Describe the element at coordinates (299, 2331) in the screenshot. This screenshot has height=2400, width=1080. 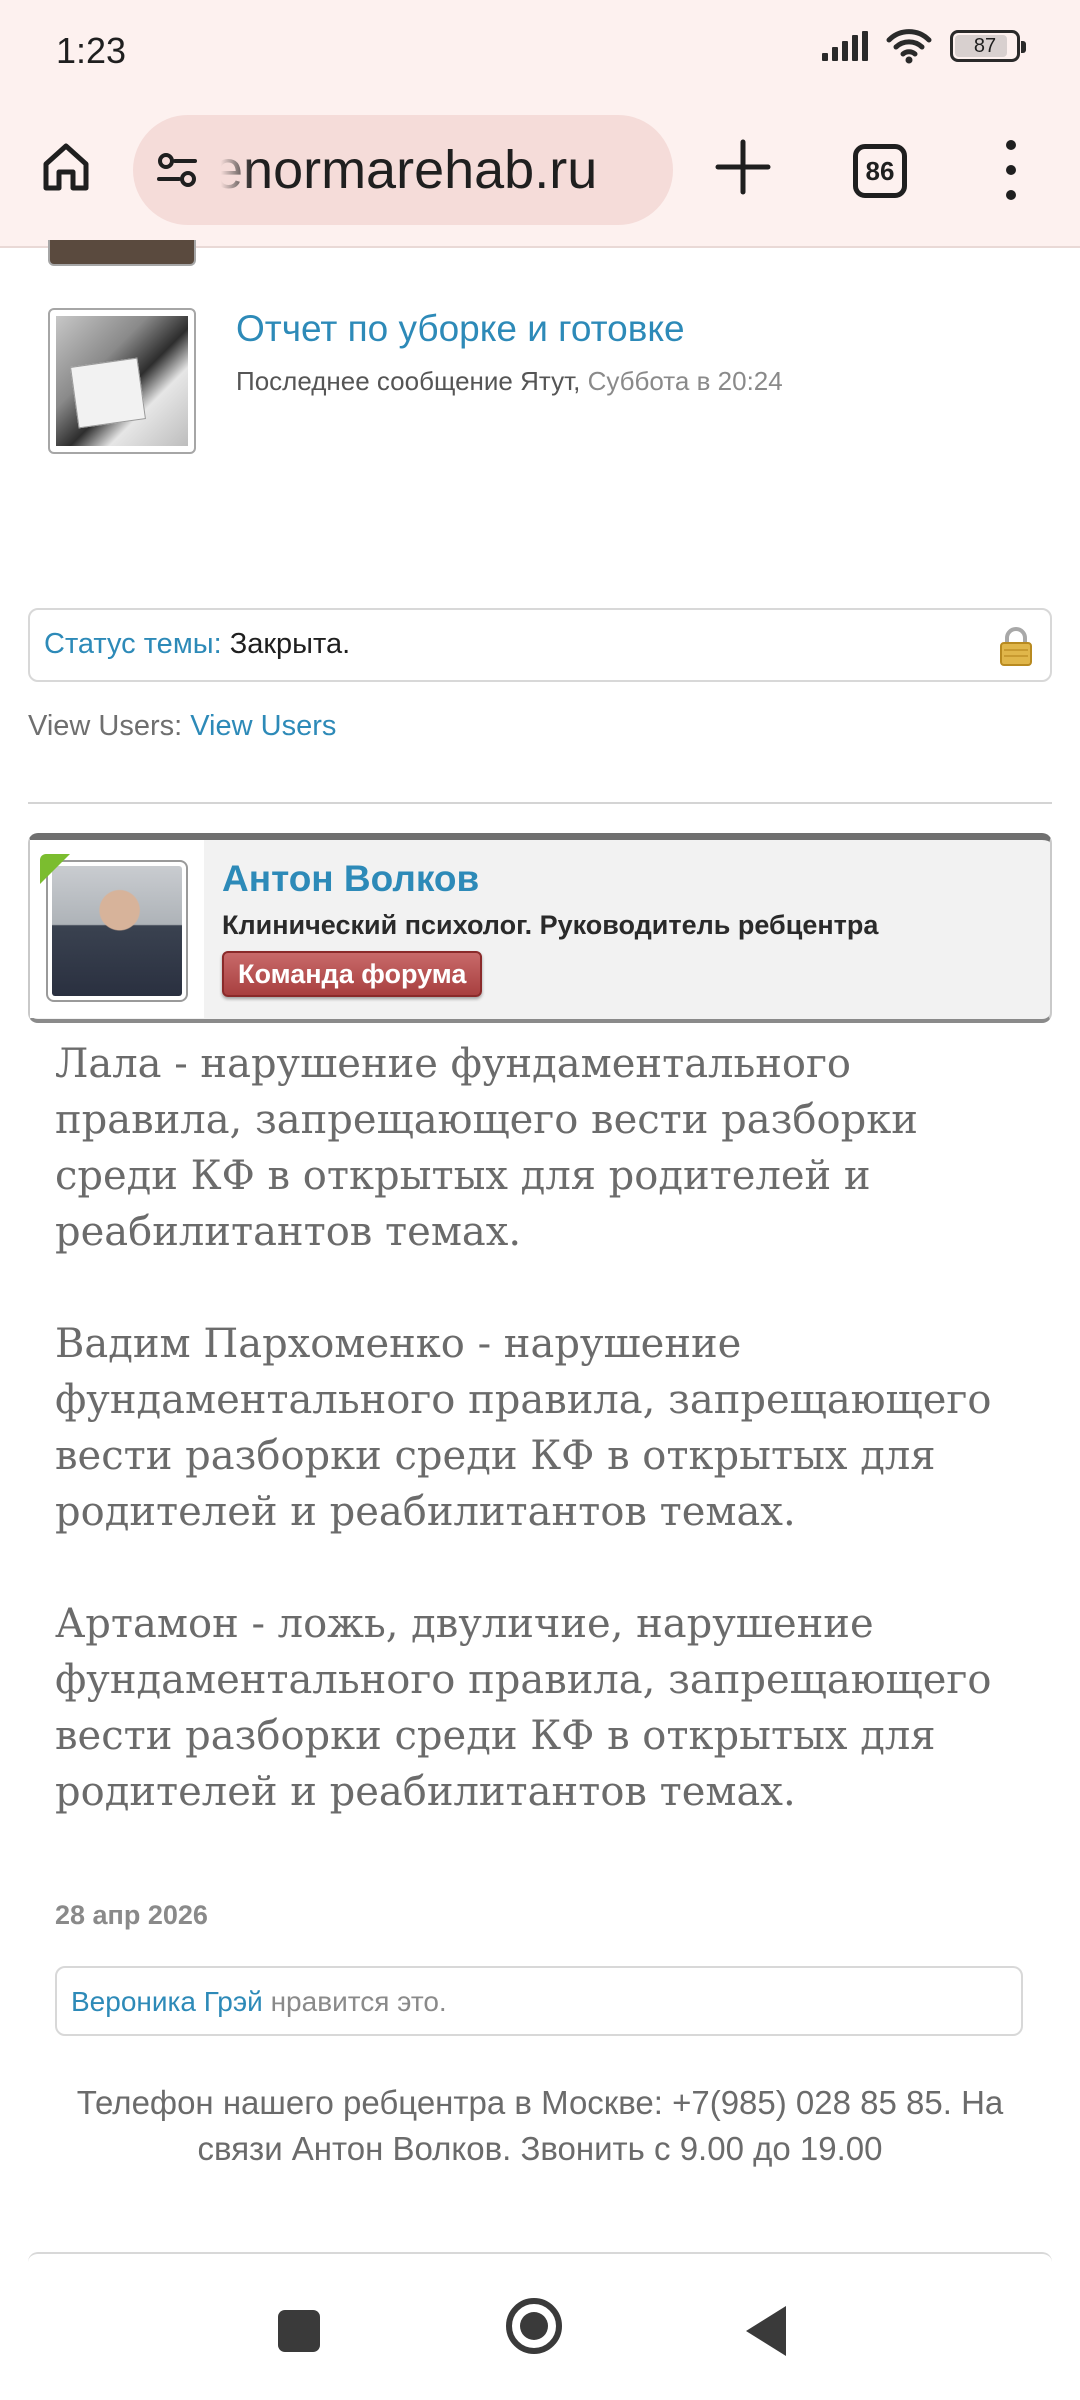
I see `recents-icon` at that location.